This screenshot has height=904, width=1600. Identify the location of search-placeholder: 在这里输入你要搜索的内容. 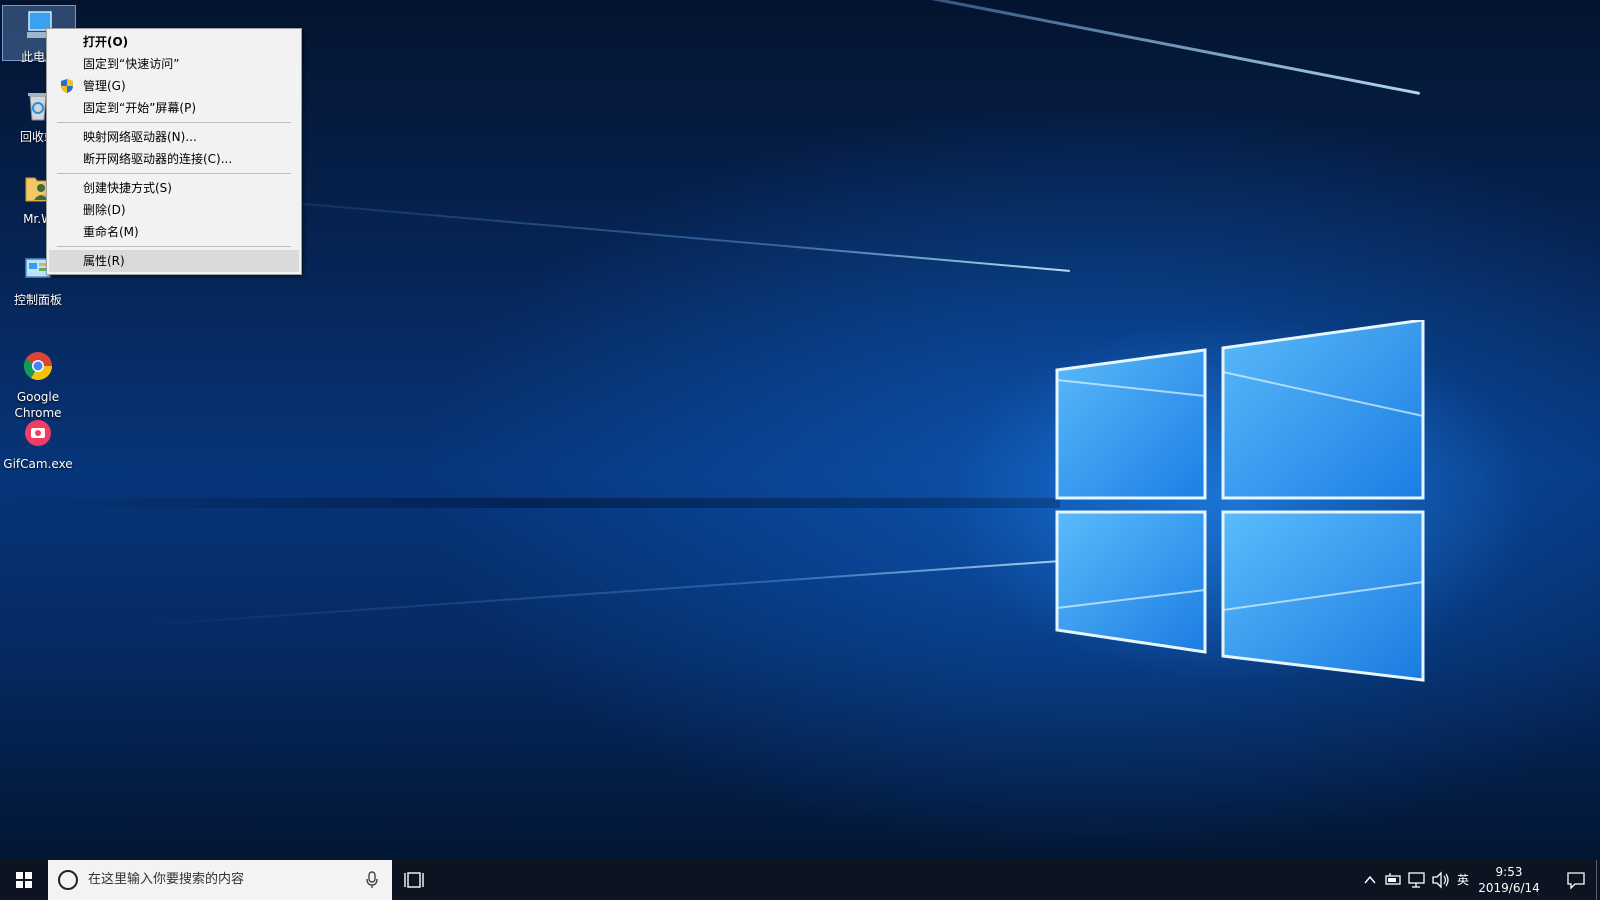
(166, 879).